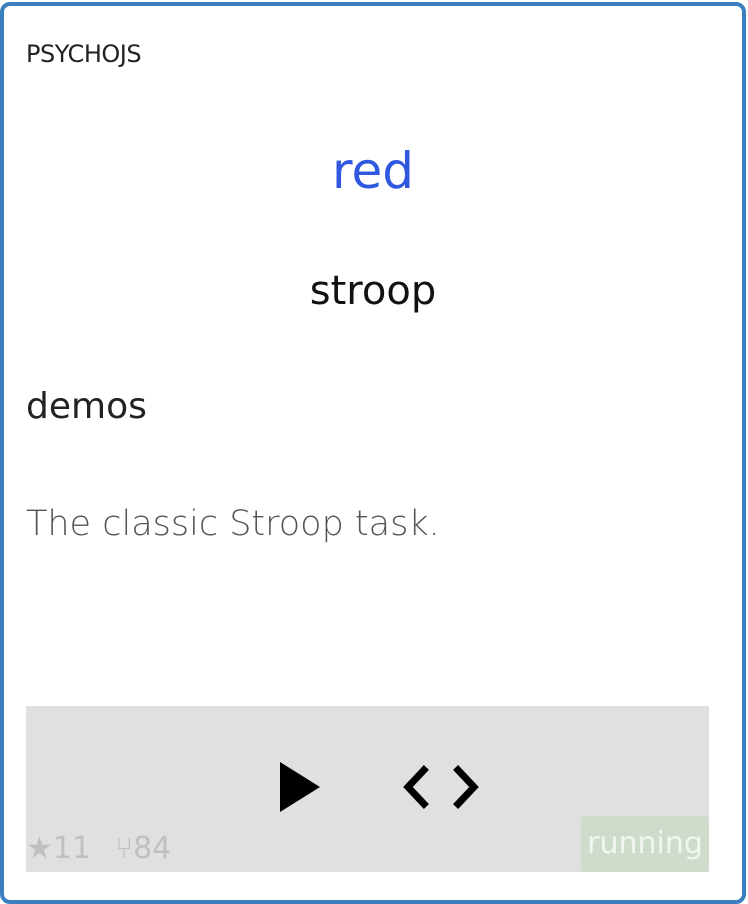 The height and width of the screenshot is (904, 748). What do you see at coordinates (84, 54) in the screenshot?
I see `platform-label: PSYCHOJS` at bounding box center [84, 54].